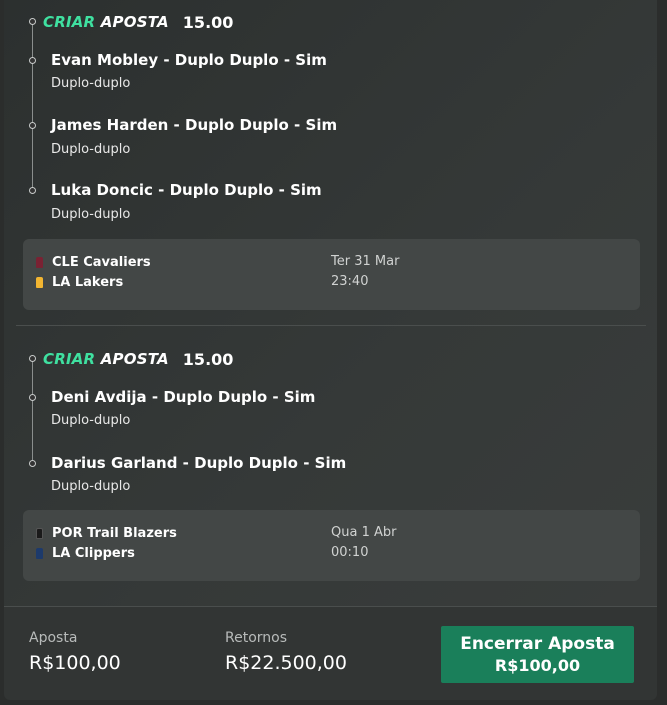 The width and height of the screenshot is (667, 705). What do you see at coordinates (93, 553) in the screenshot?
I see `team-name: LA Clippers` at bounding box center [93, 553].